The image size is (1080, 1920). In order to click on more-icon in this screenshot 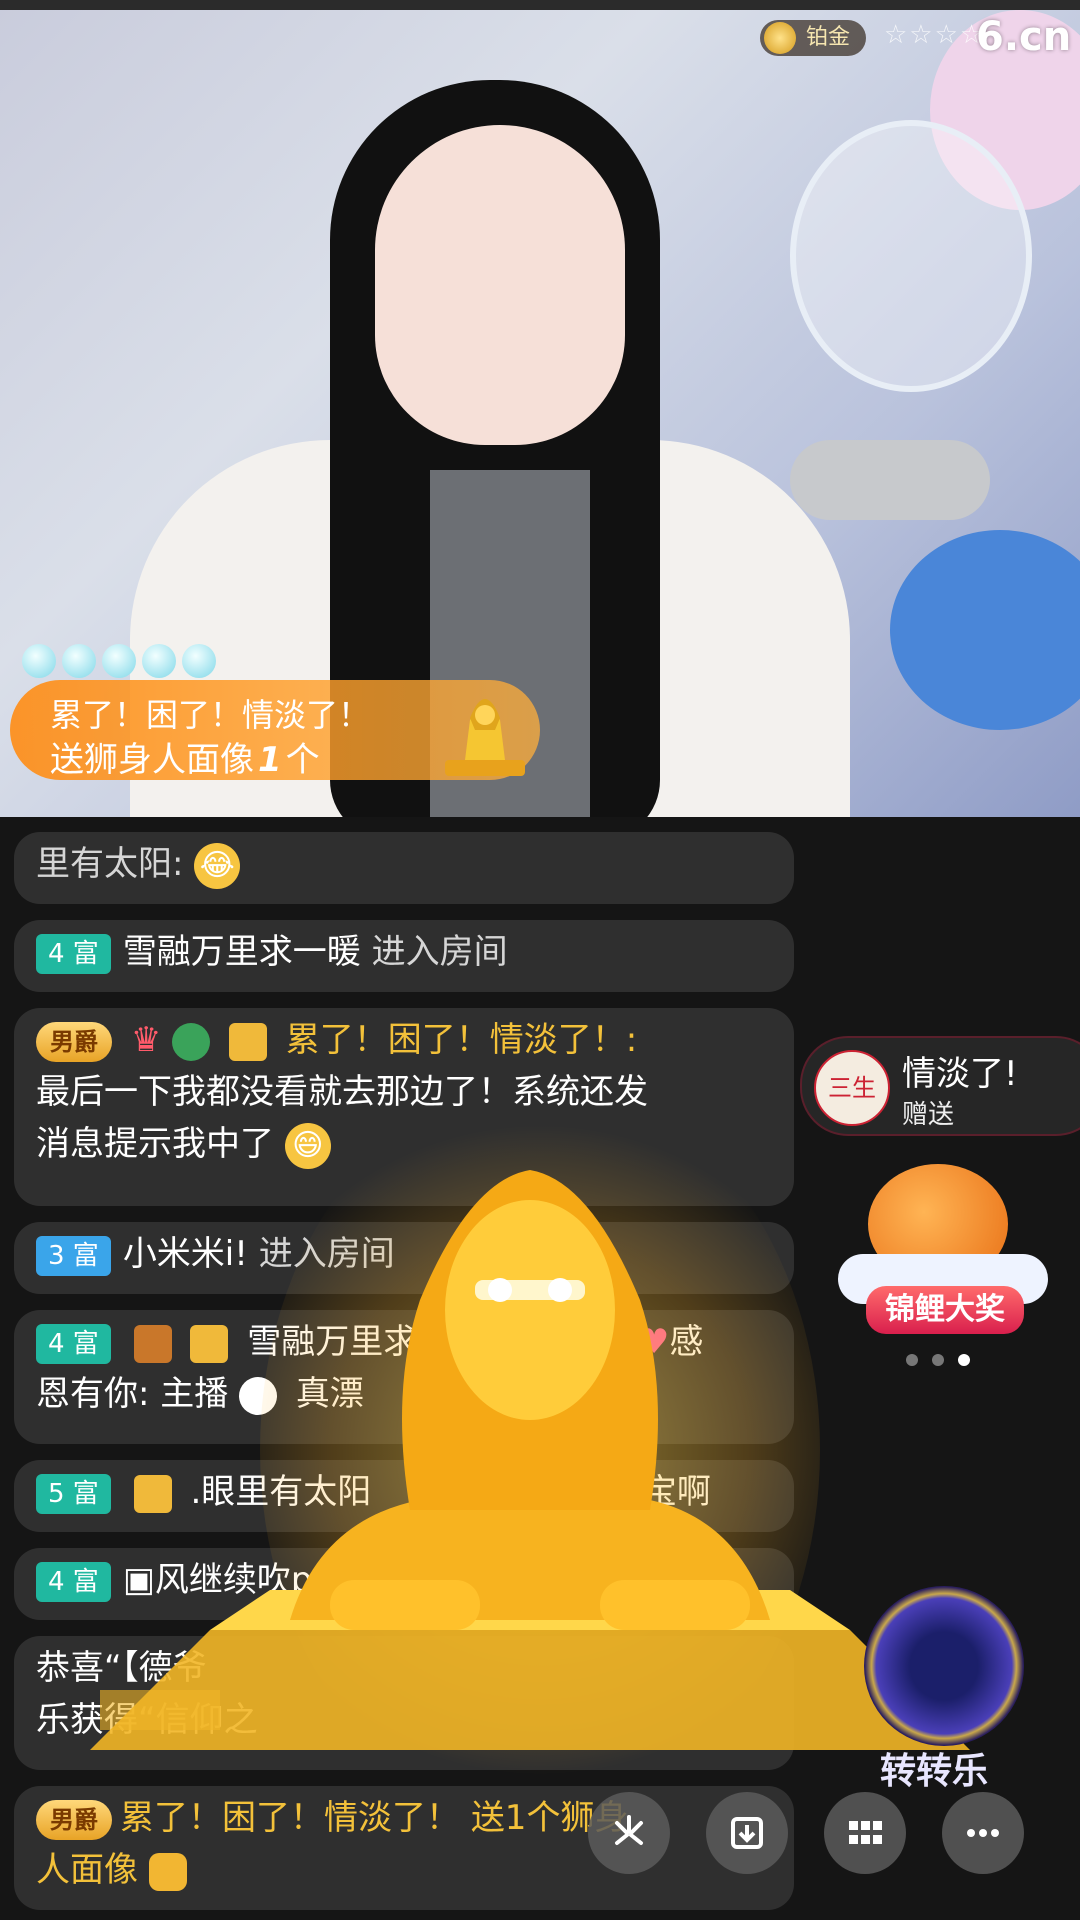, I will do `click(983, 1833)`.